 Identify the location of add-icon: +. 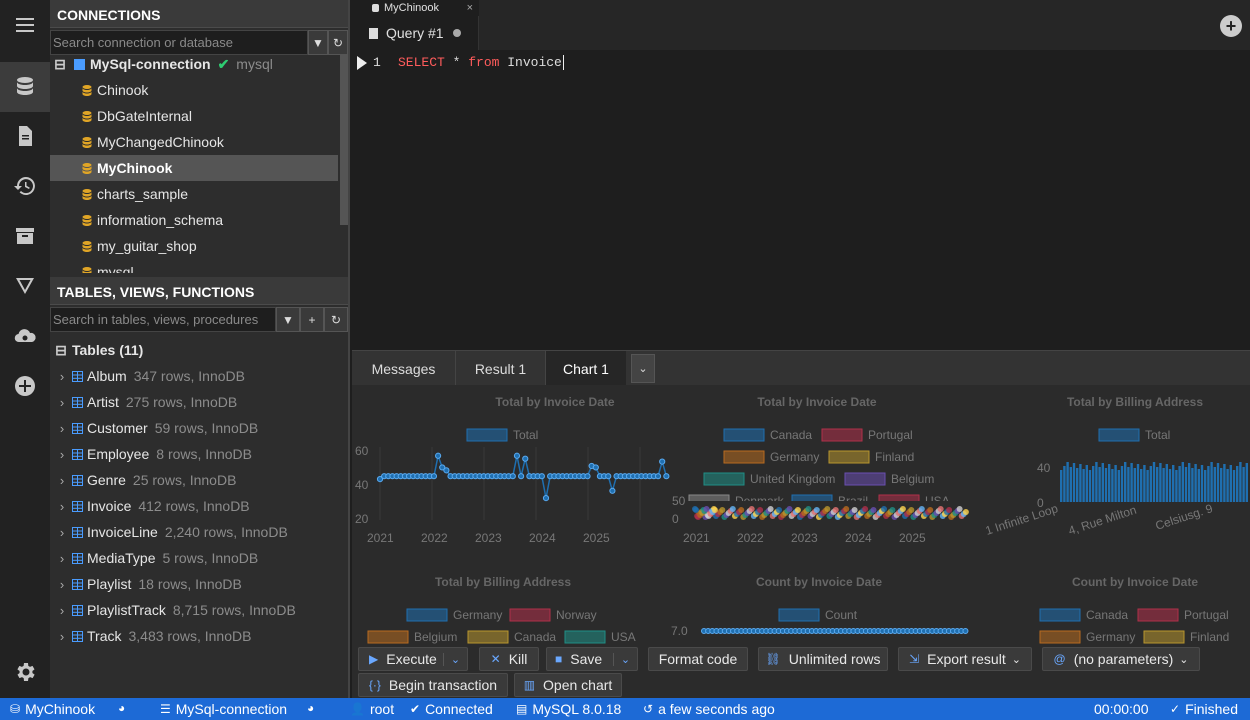
(312, 319).